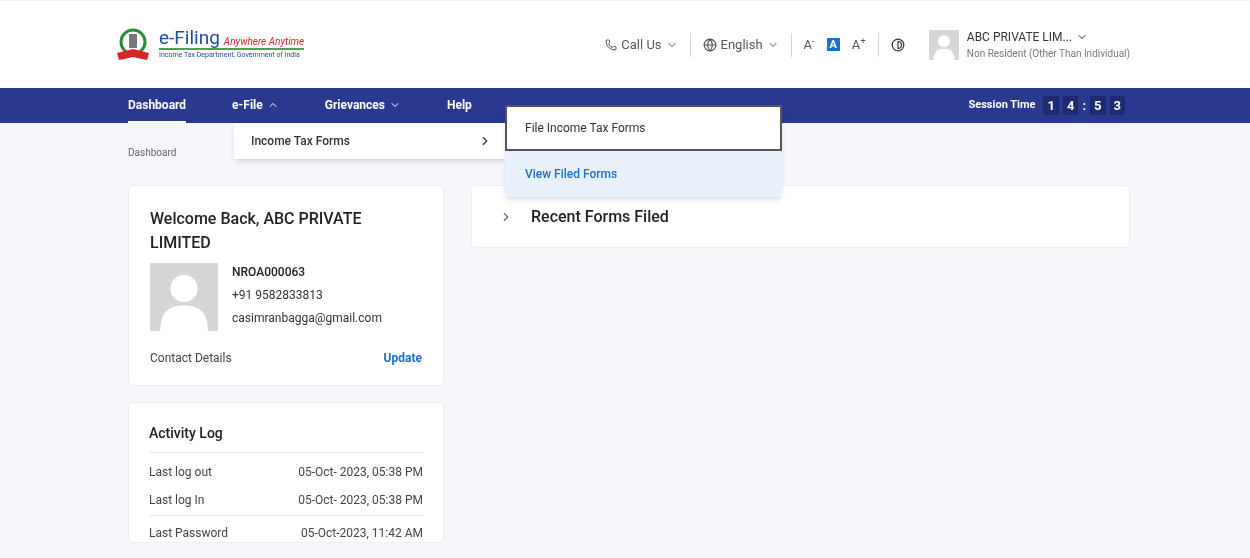  Describe the element at coordinates (740, 44) in the screenshot. I see `language-dropdown: English` at that location.